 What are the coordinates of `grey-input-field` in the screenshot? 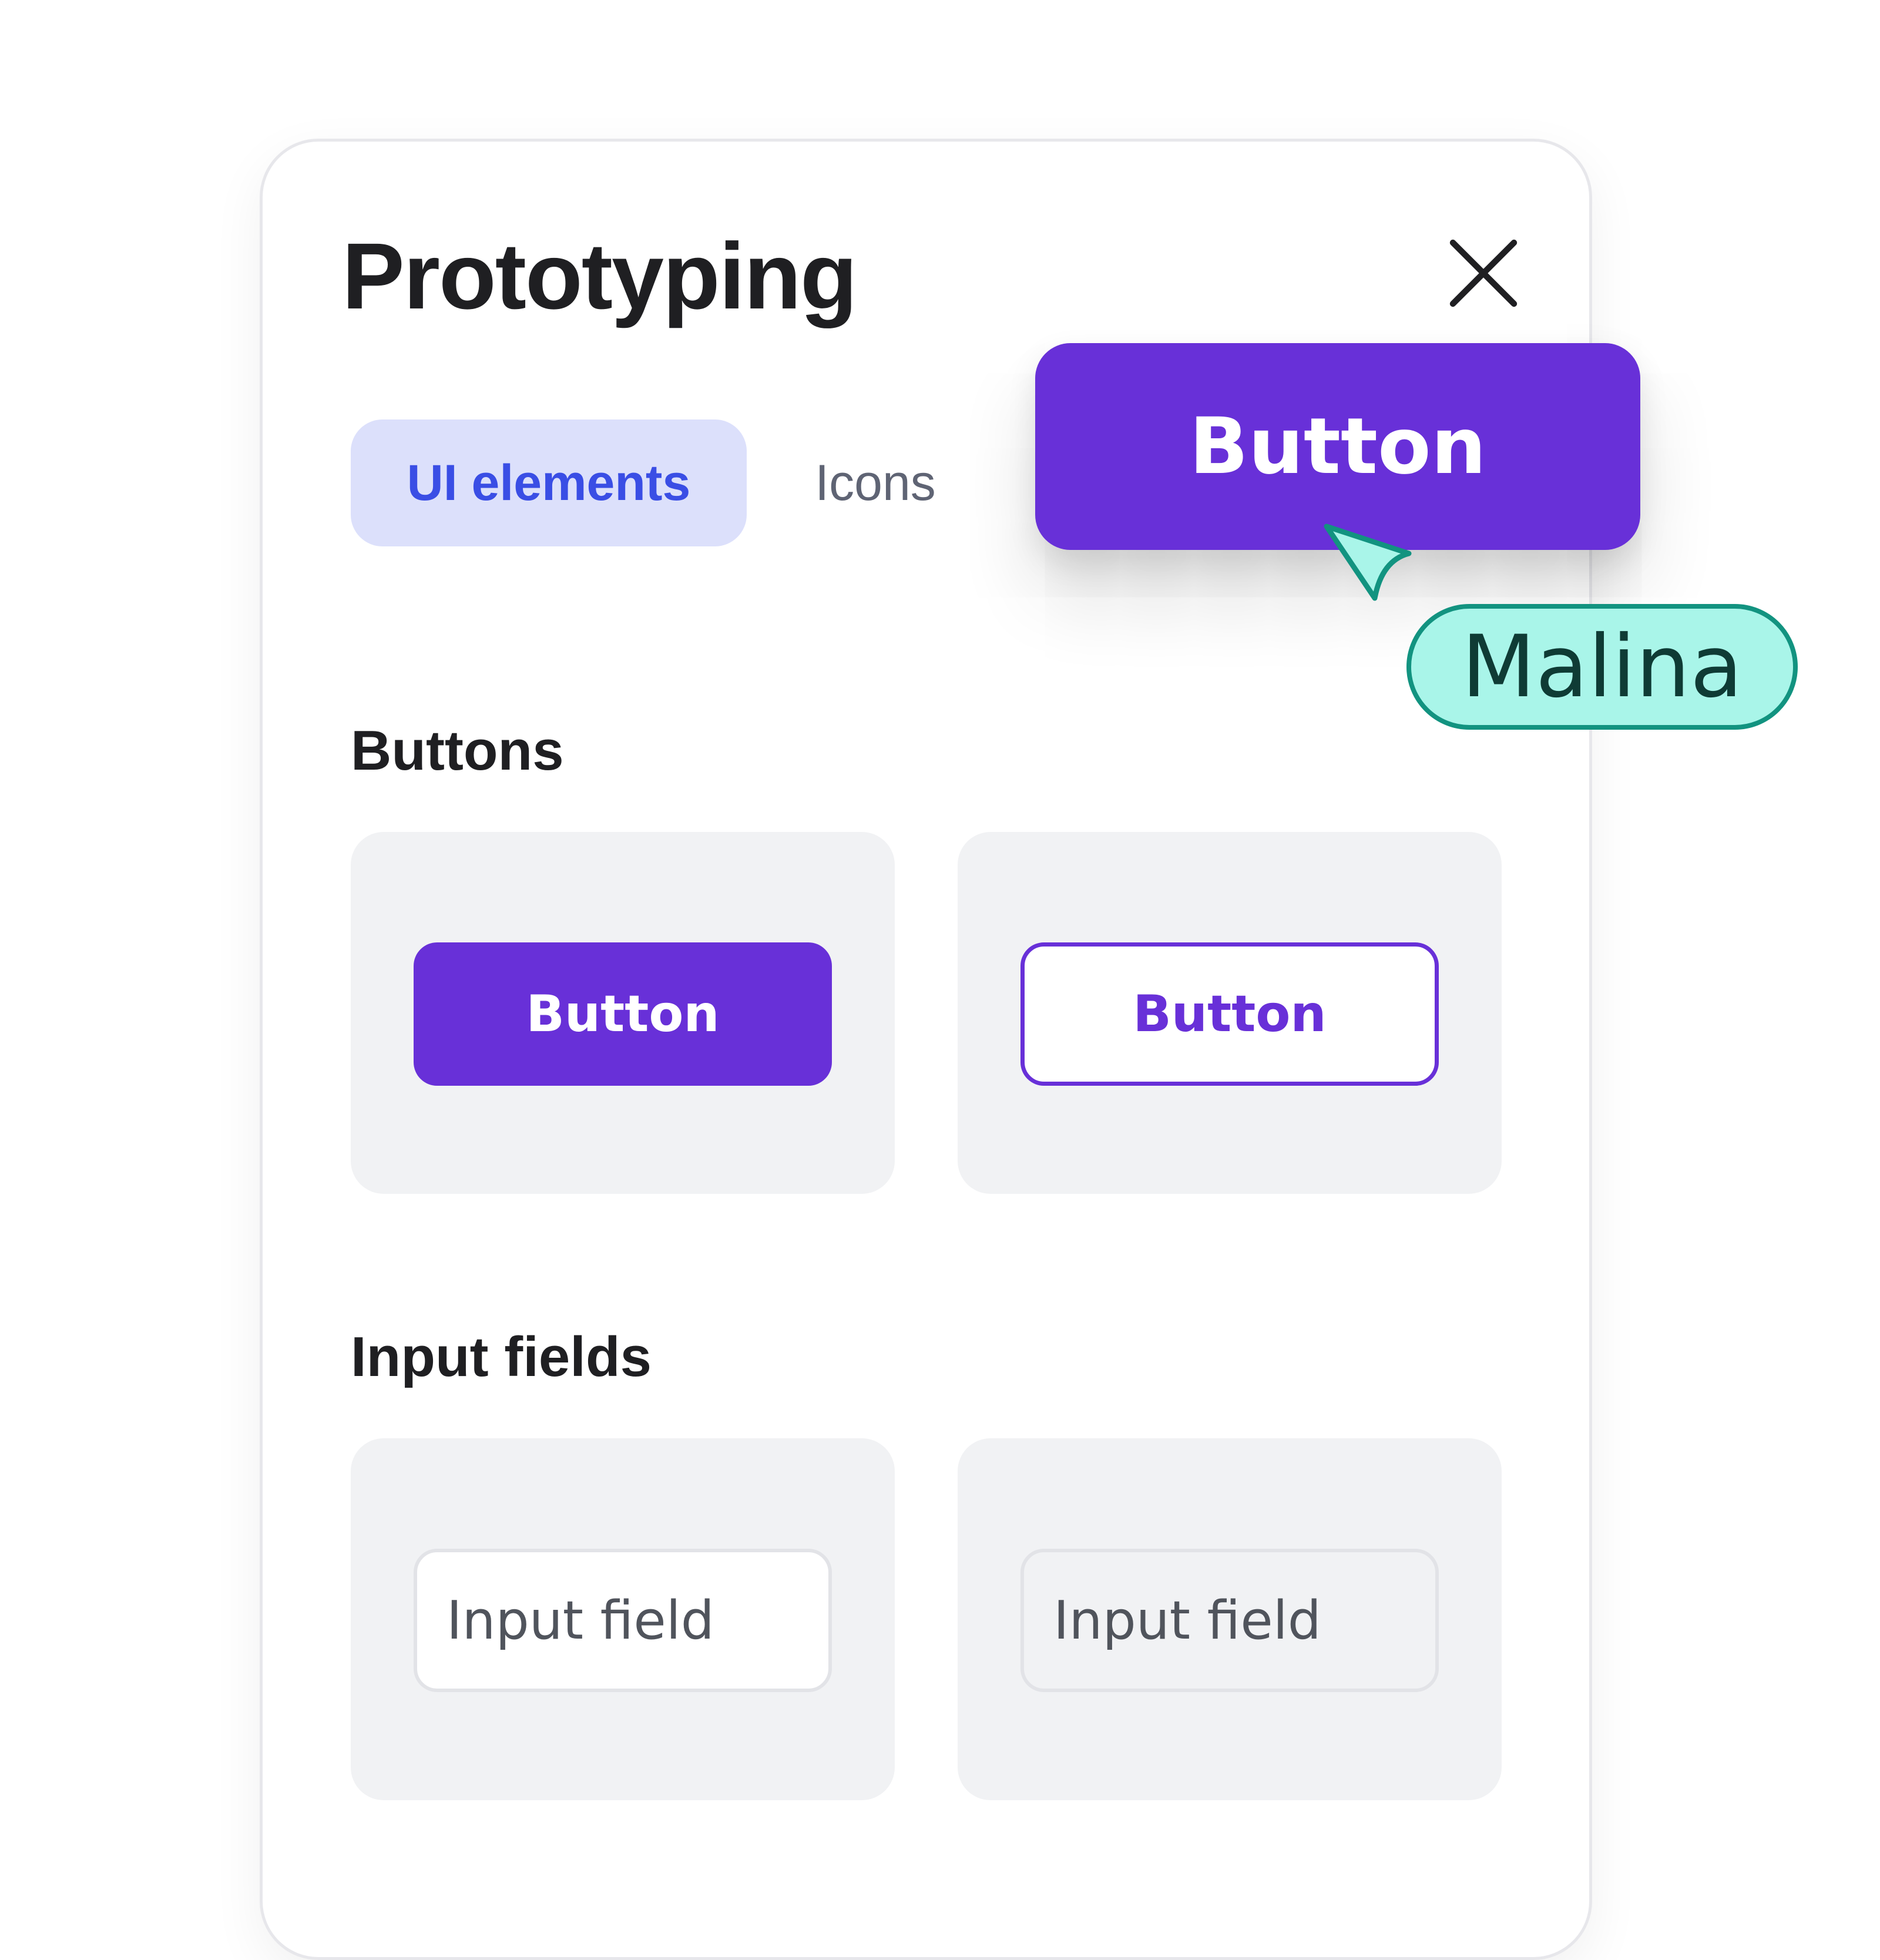 It's located at (1229, 1620).